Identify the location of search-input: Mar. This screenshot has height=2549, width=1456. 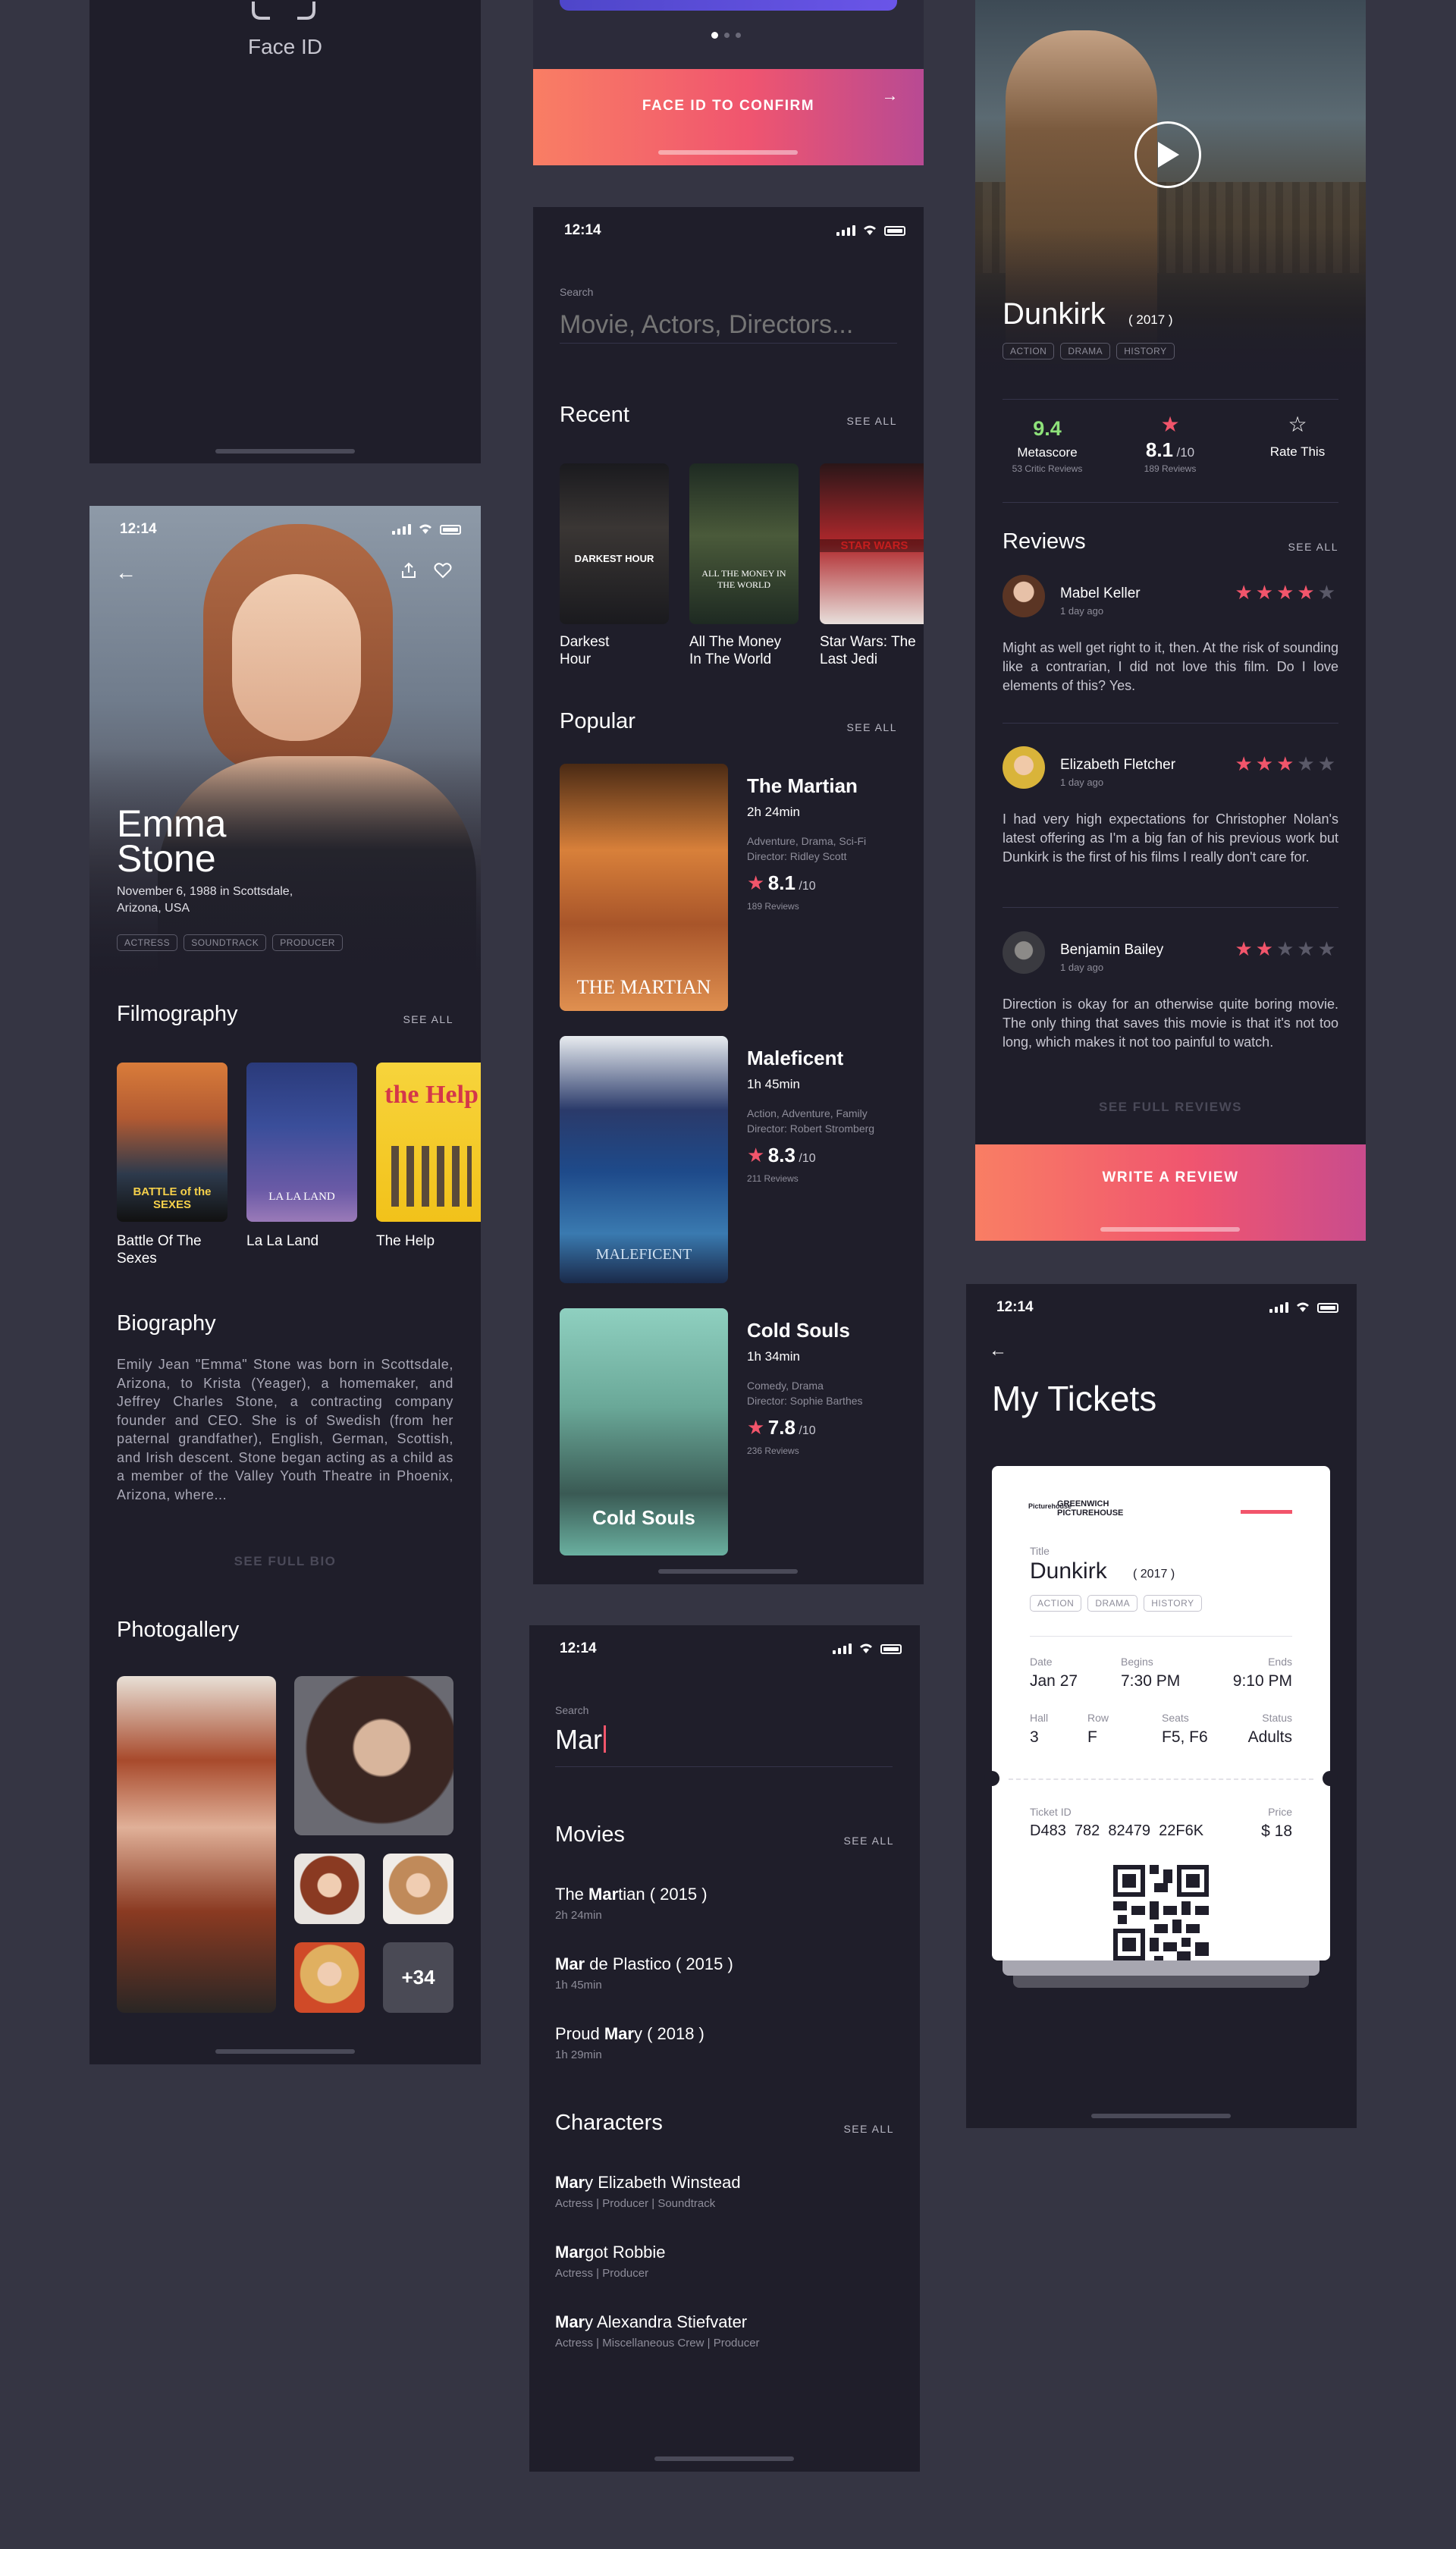
(724, 1745).